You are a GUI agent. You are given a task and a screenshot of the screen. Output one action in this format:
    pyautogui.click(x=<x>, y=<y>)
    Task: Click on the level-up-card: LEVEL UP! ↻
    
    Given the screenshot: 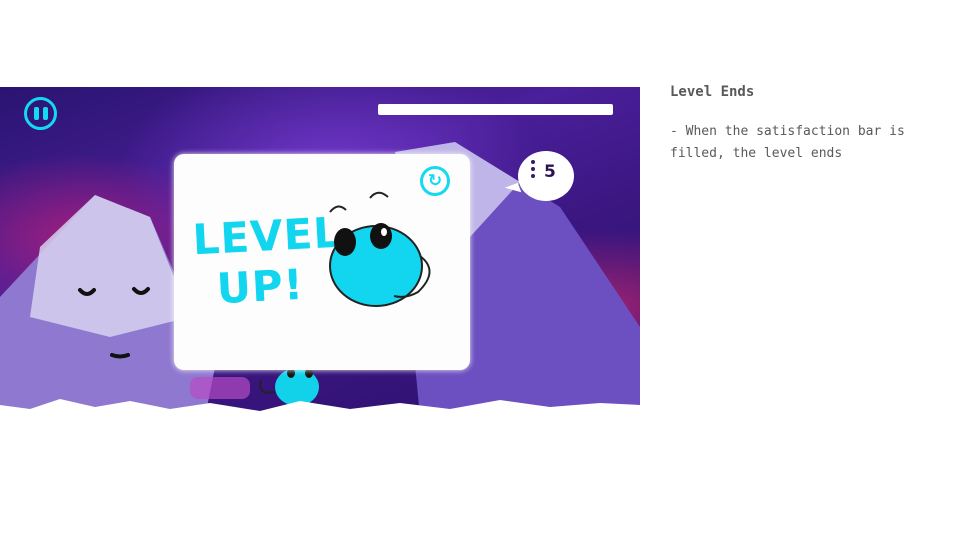 What is the action you would take?
    pyautogui.click(x=322, y=262)
    